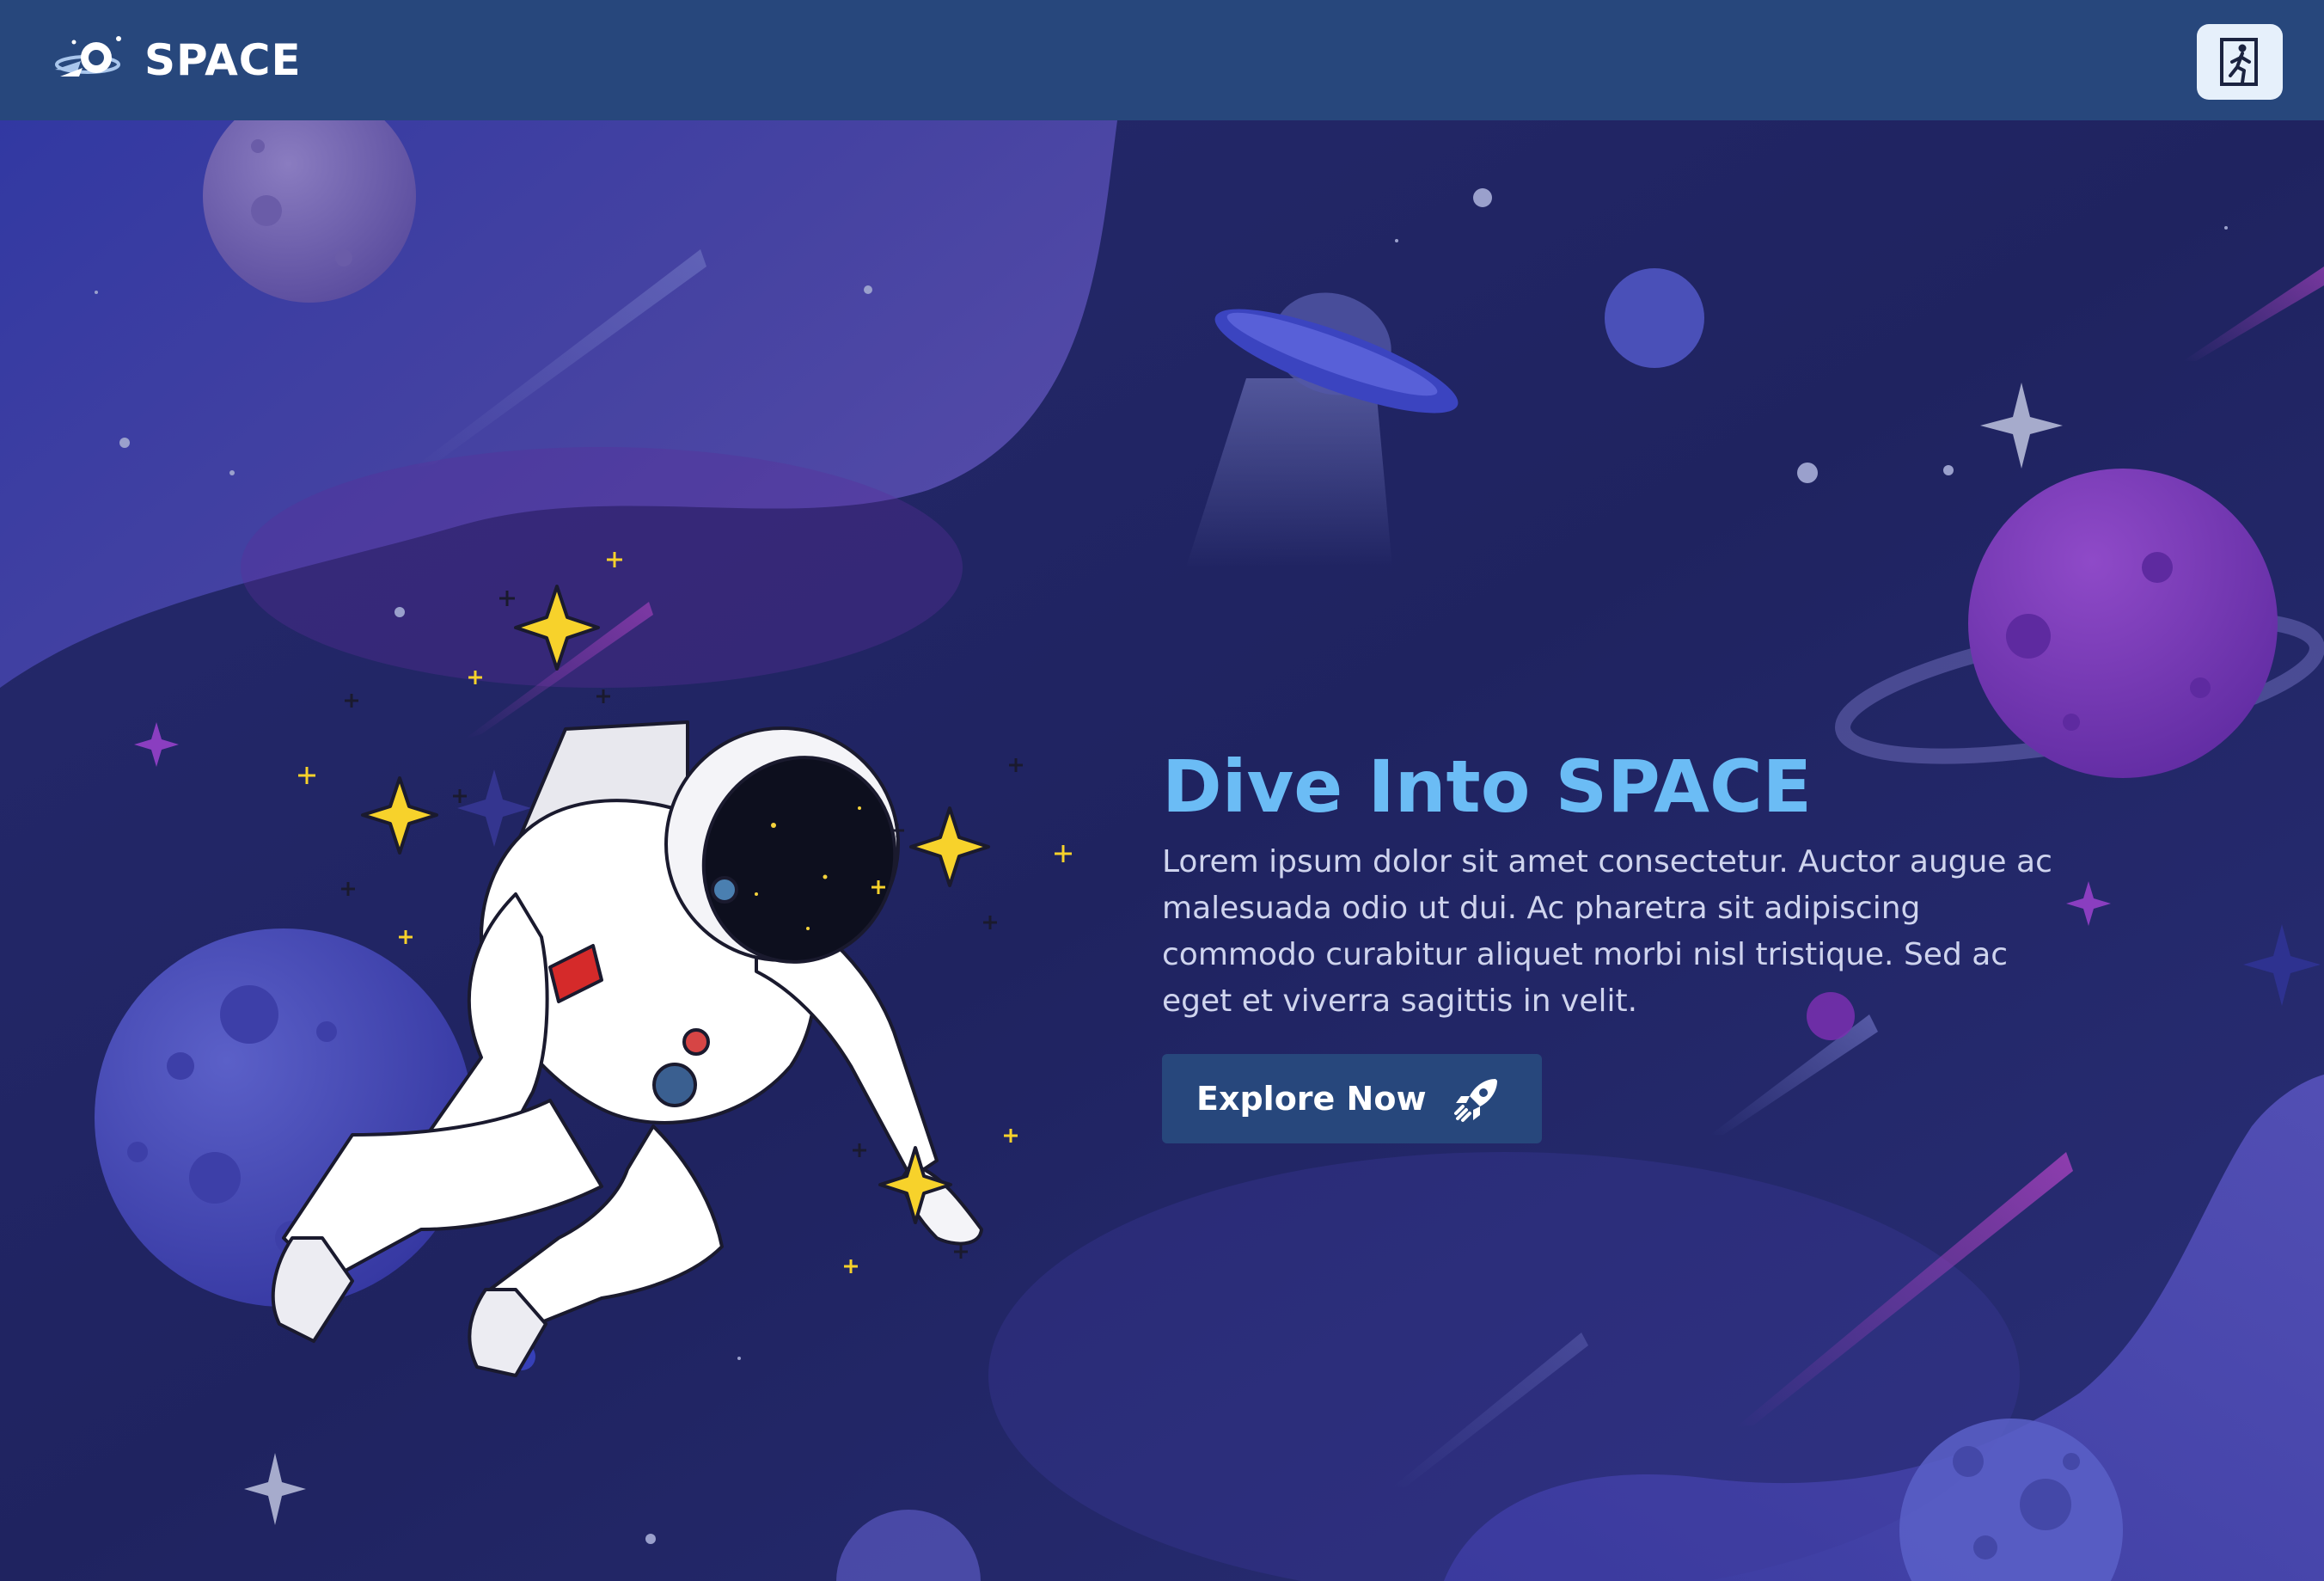 The image size is (2324, 1581). Describe the element at coordinates (223, 60) in the screenshot. I see `brand-name: SPACE` at that location.